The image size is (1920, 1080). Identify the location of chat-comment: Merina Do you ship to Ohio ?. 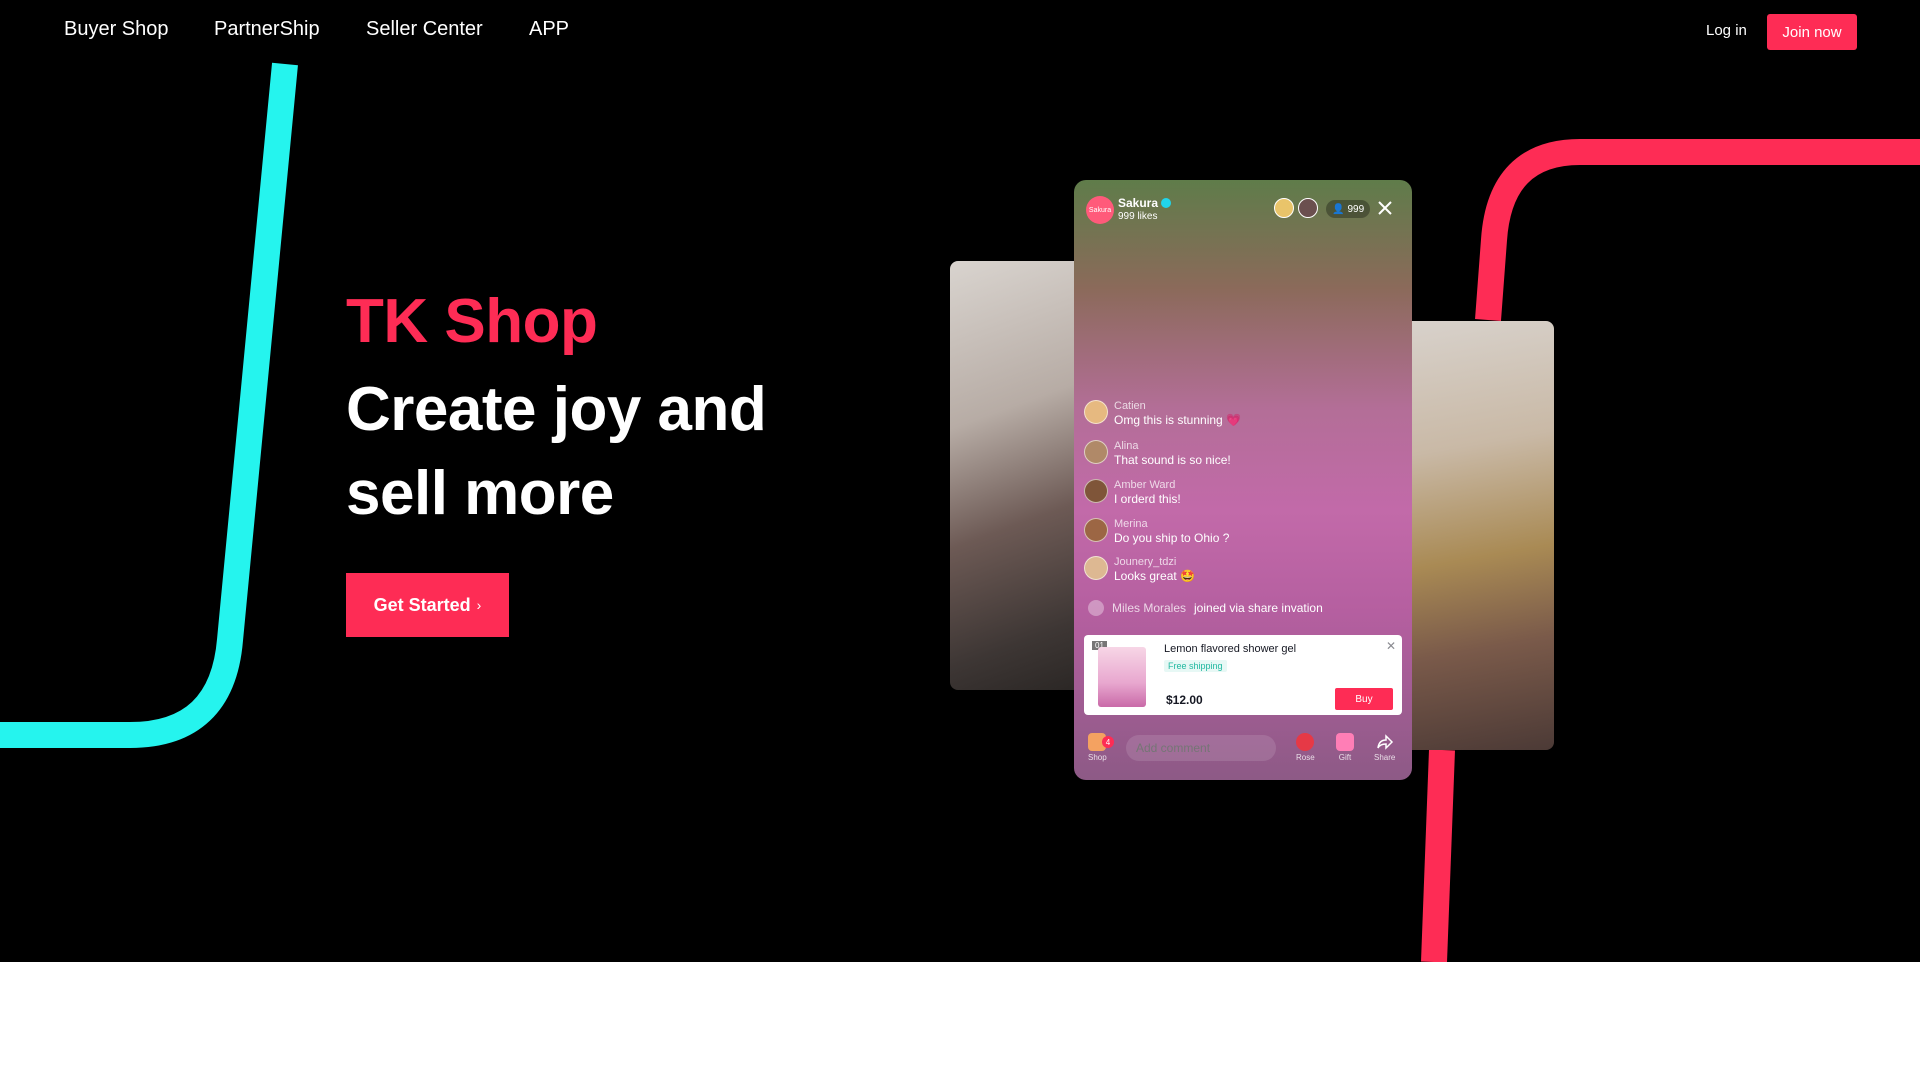
(1156, 531).